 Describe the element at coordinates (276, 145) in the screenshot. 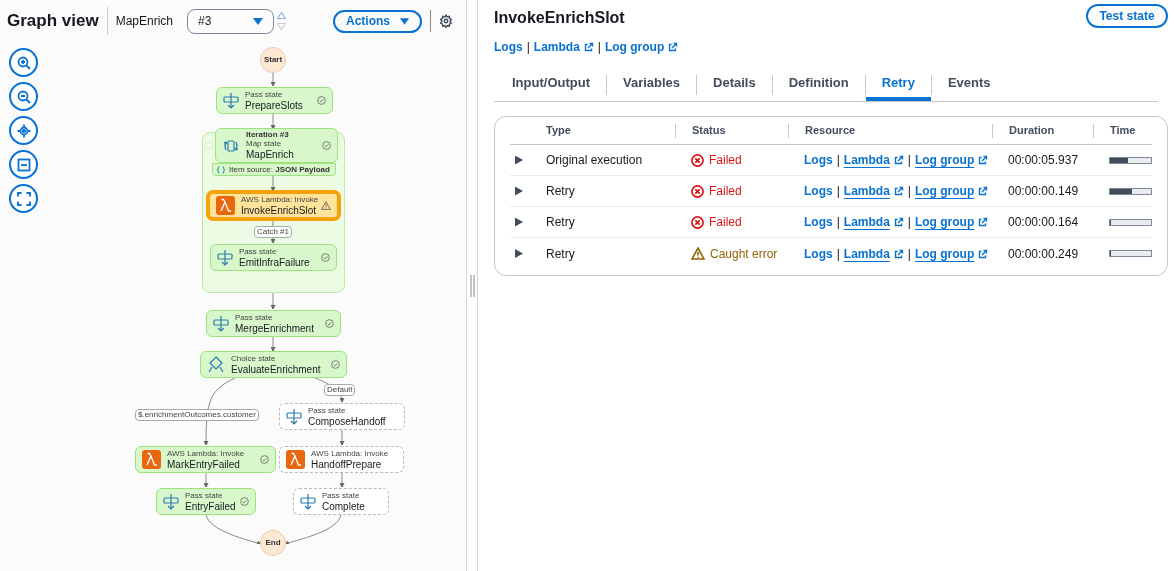

I see `state-node: Iteration #3 Map state MapEnrich` at that location.